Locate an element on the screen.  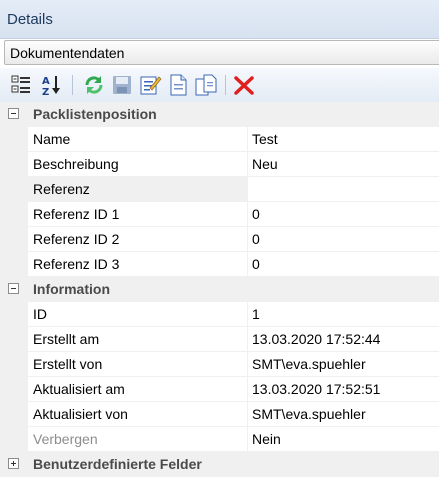
property-name: Verbergen is located at coordinates (65, 439).